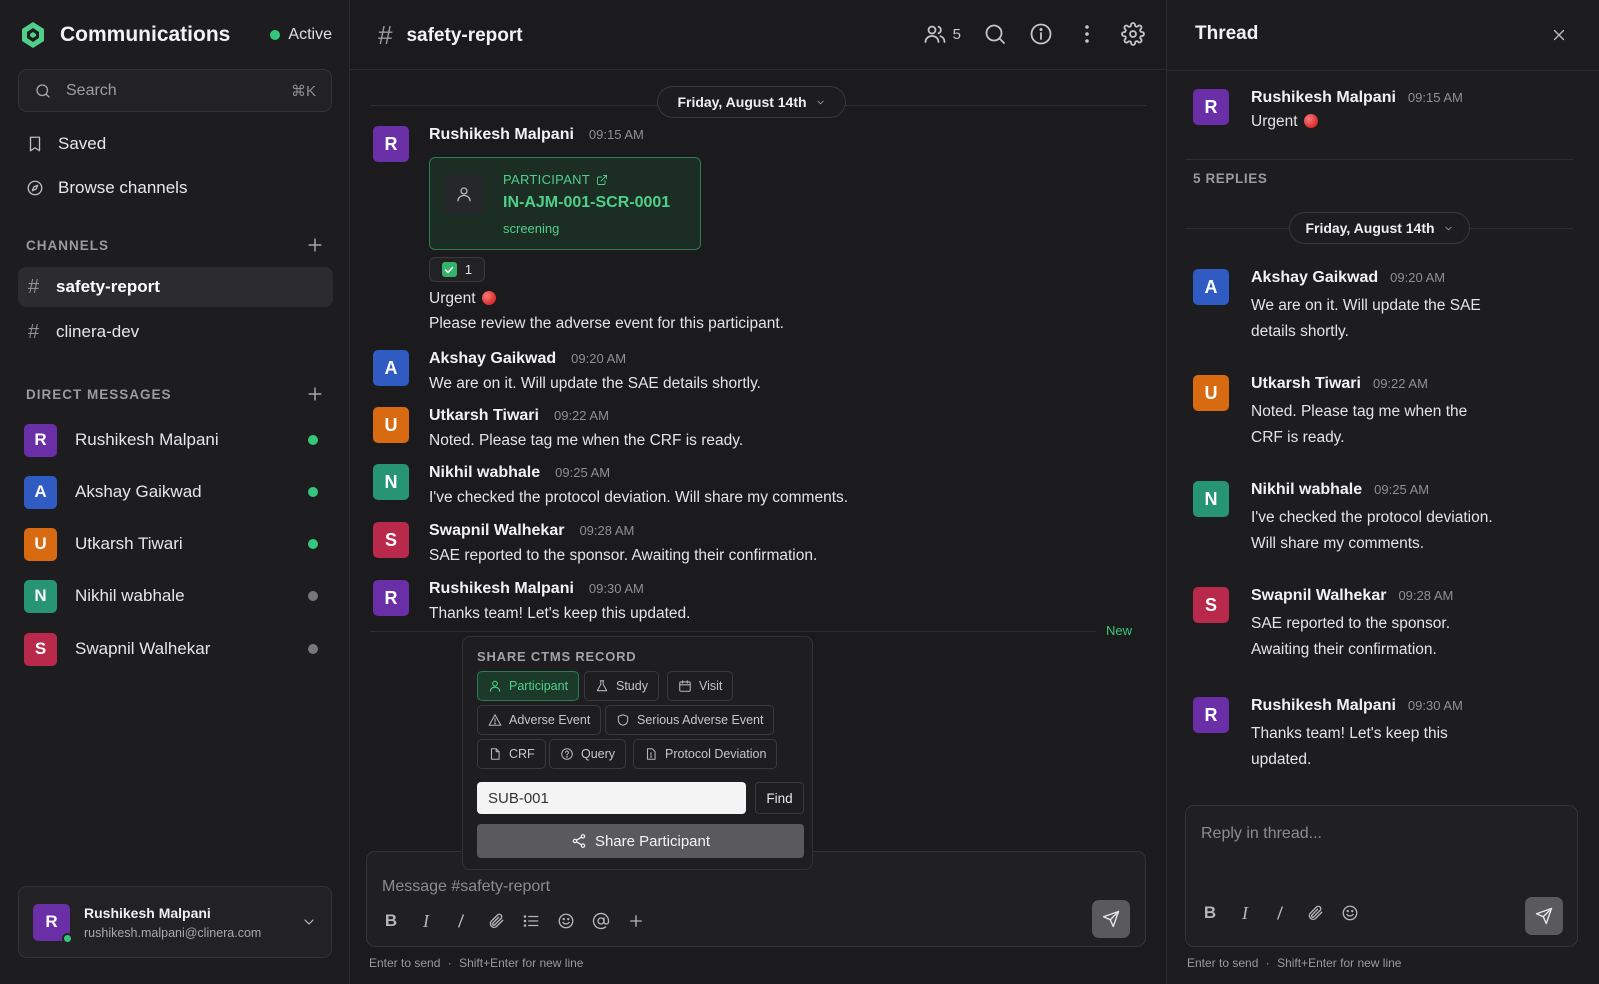 The width and height of the screenshot is (1599, 984). I want to click on app-title: Communications, so click(145, 34).